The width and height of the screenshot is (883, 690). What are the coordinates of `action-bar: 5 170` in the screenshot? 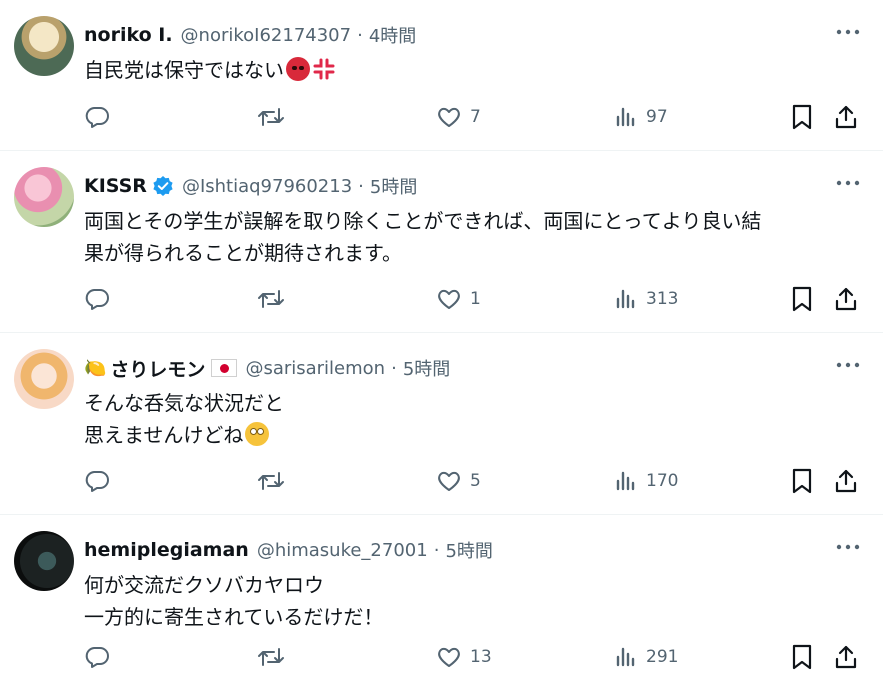 It's located at (474, 481).